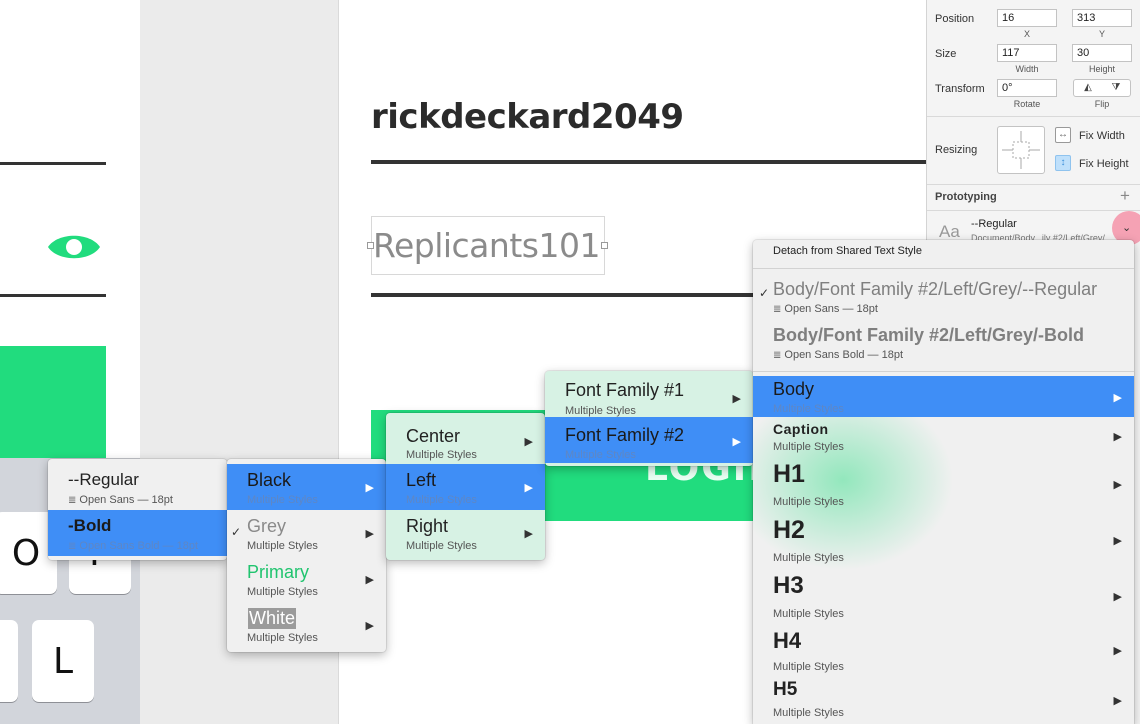 The height and width of the screenshot is (724, 1140). I want to click on menu-item-black: Black Multiple Styles ▶, so click(306, 487).